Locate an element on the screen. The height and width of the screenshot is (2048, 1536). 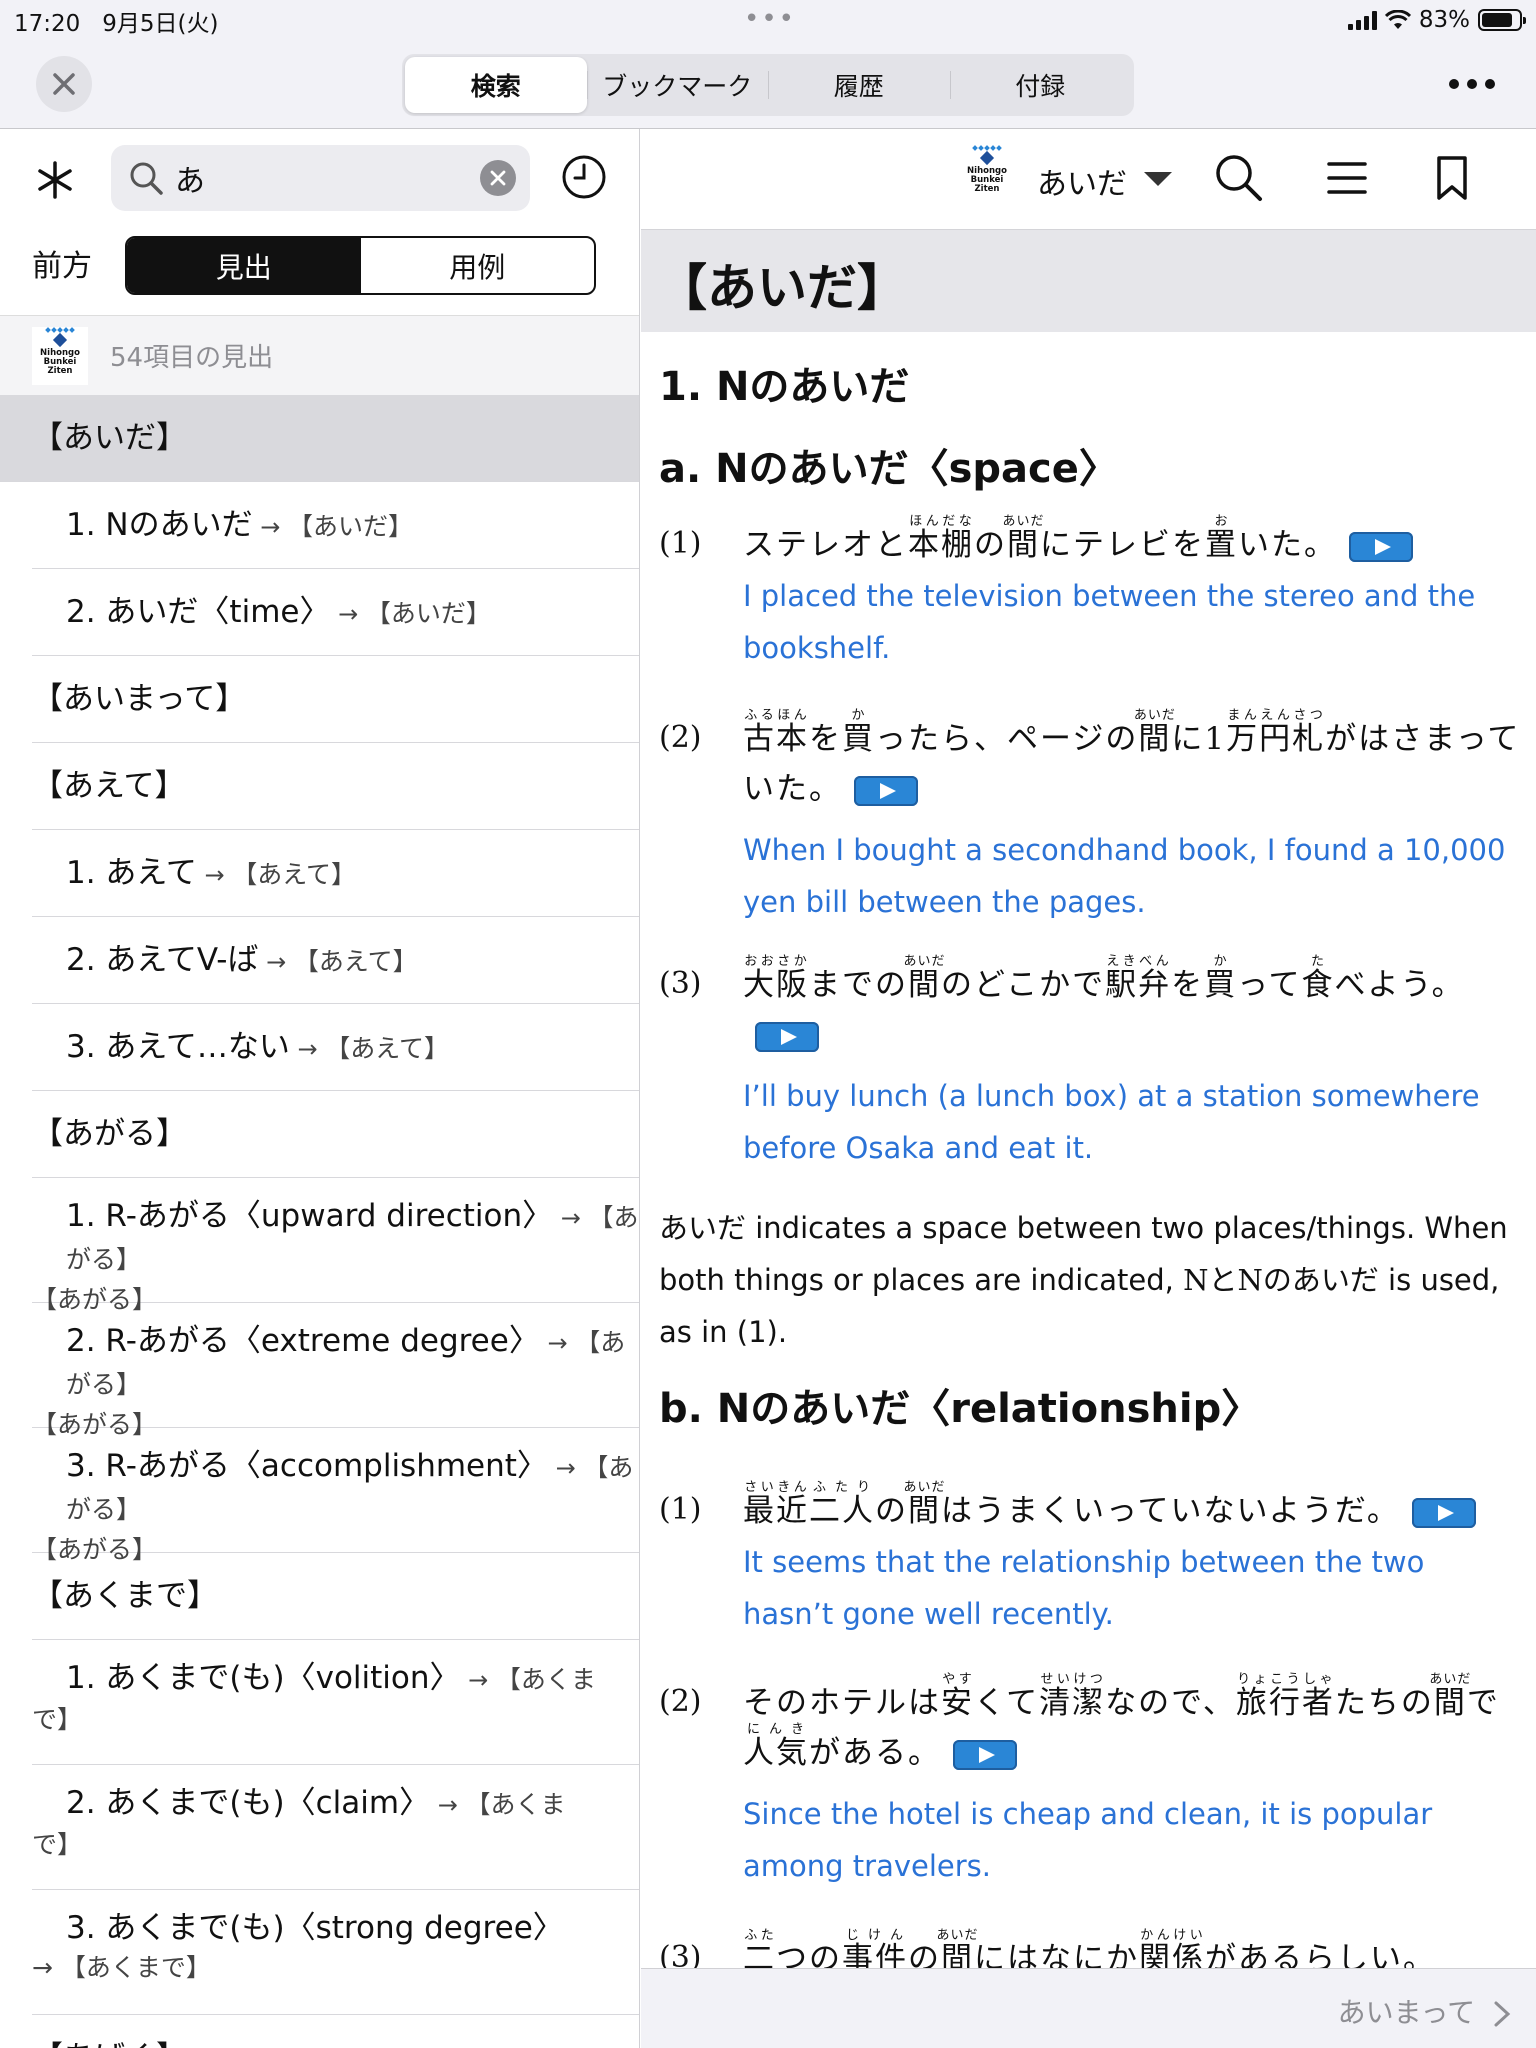
entry-heading-row: 【あげく】 is located at coordinates (335, 2031).